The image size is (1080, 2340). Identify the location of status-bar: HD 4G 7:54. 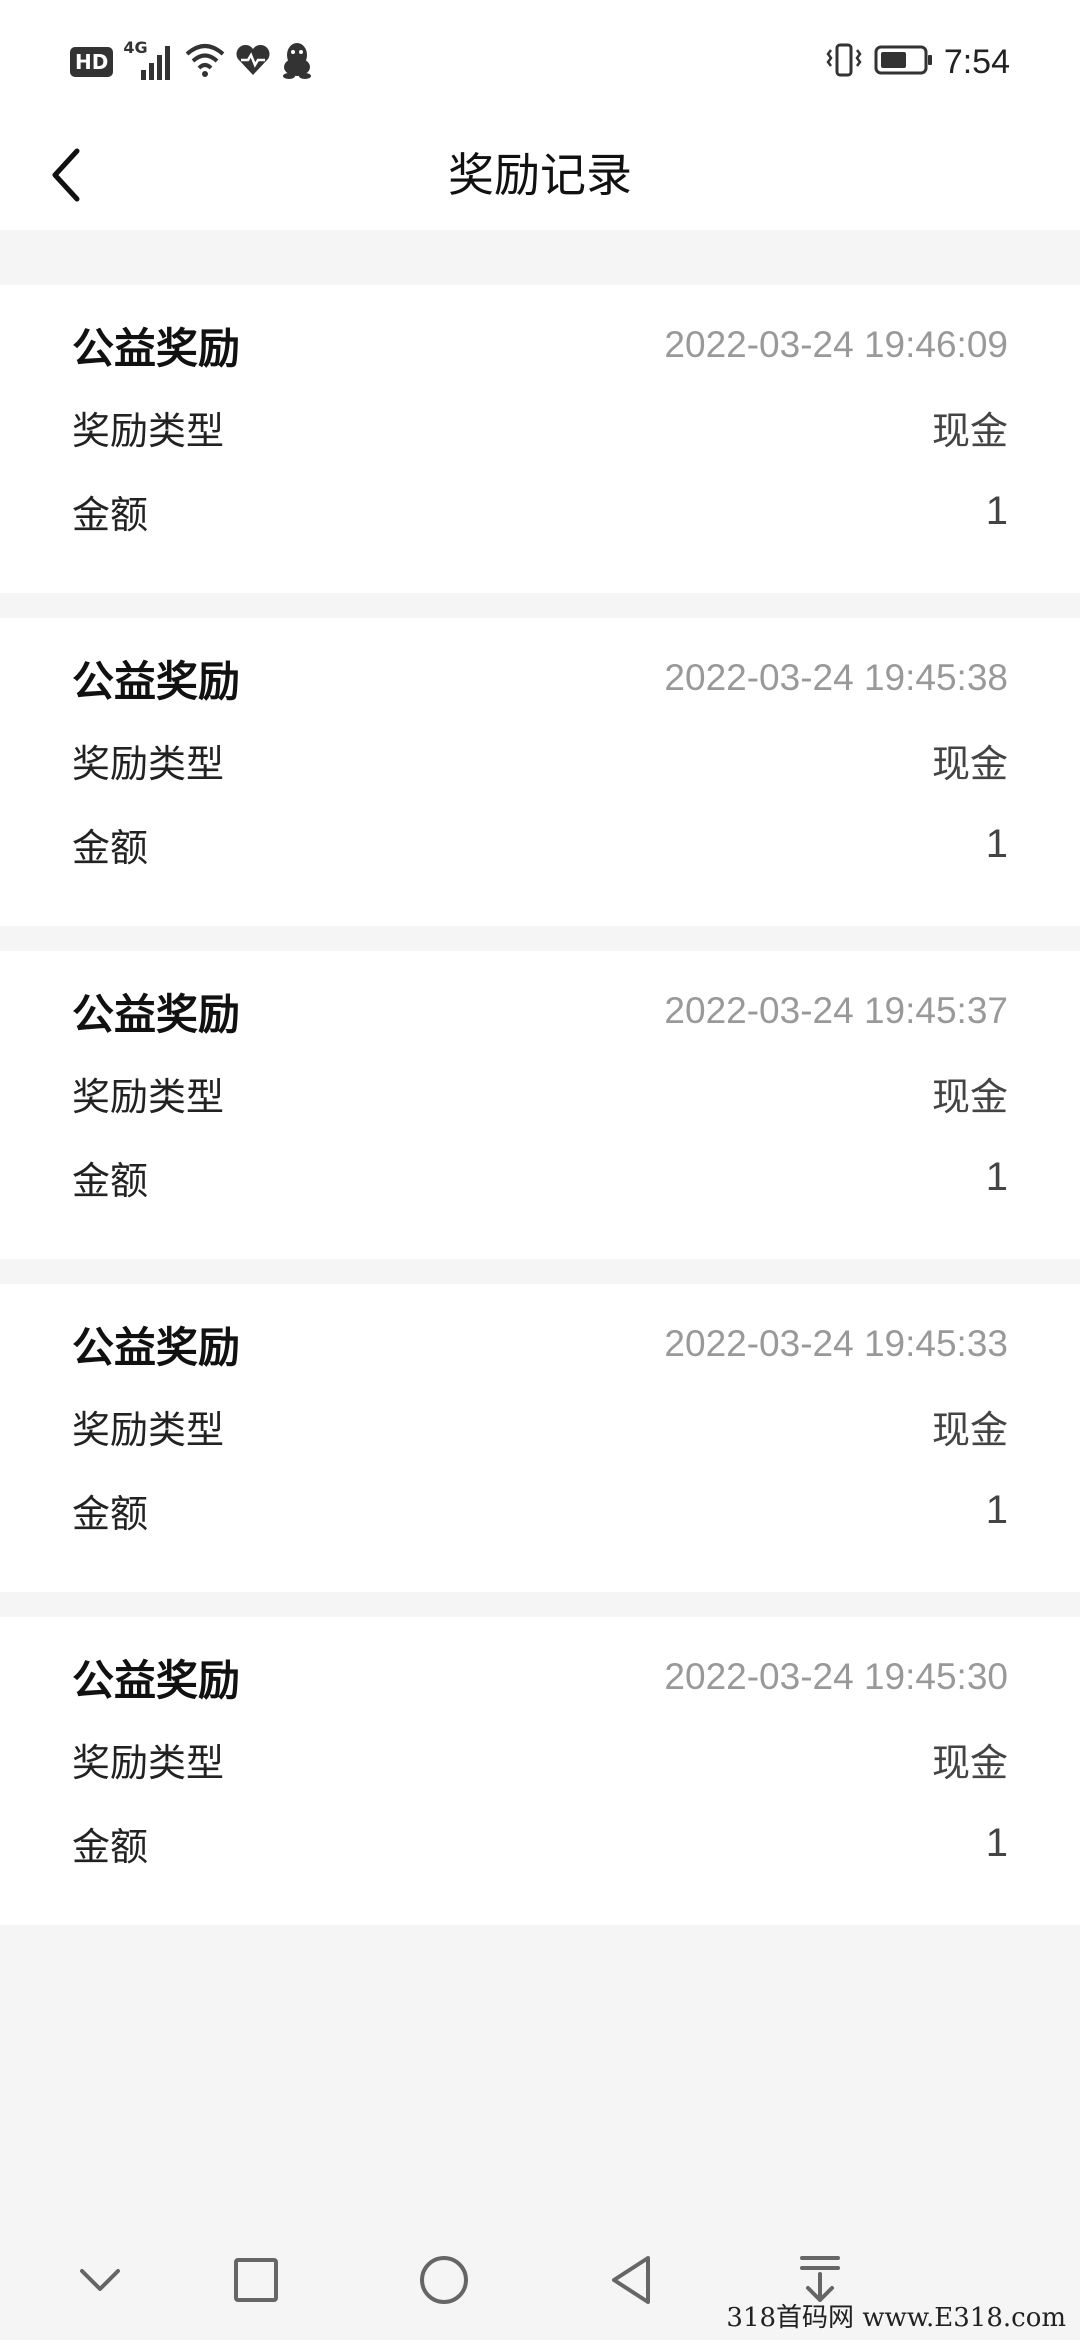
(540, 60).